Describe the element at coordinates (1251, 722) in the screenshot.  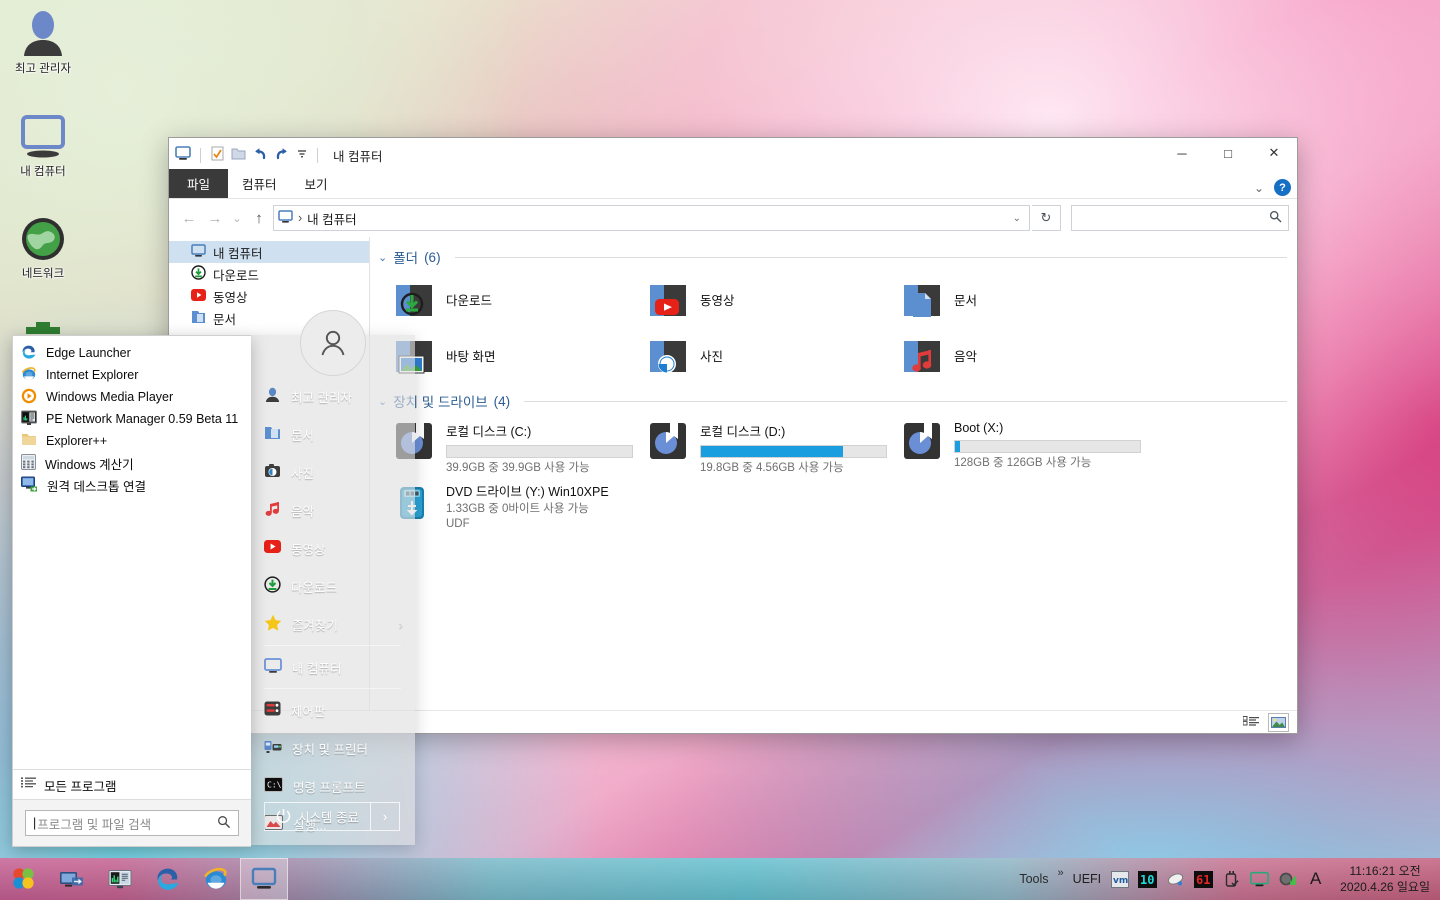
I see `details-view-icon` at that location.